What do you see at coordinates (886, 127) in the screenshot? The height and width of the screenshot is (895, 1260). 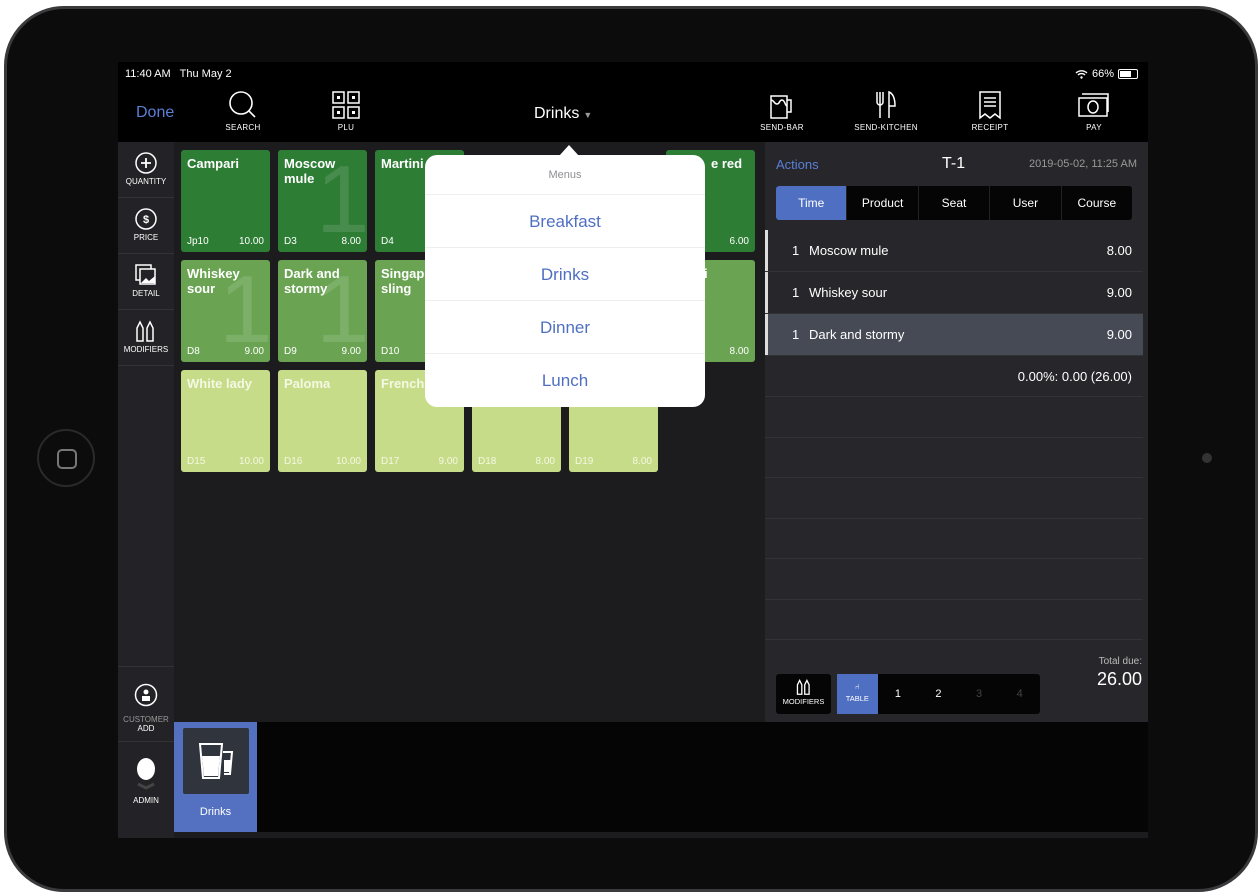 I see `send-kitchen-label: SEND-KITCHEN` at bounding box center [886, 127].